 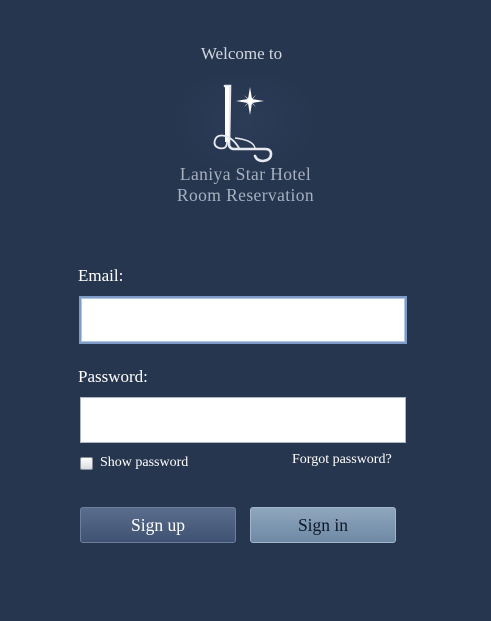 I want to click on show-password-toggle: Show password, so click(x=134, y=463).